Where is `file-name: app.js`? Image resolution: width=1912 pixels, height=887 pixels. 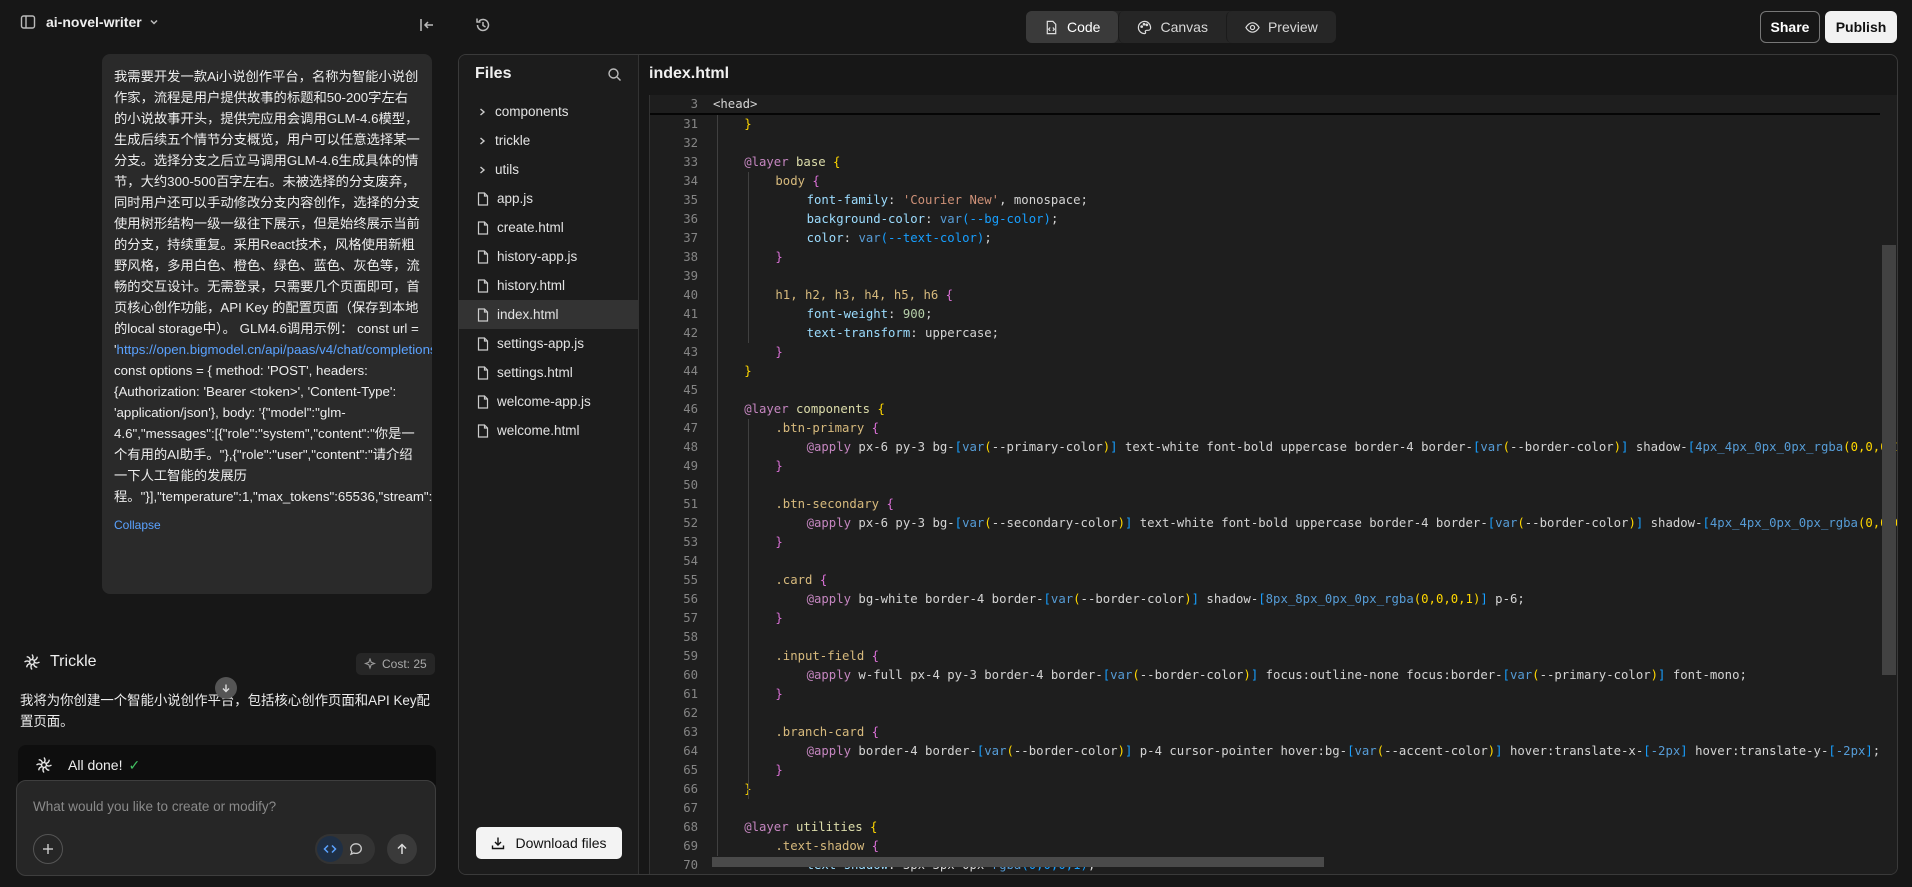
file-name: app.js is located at coordinates (515, 198).